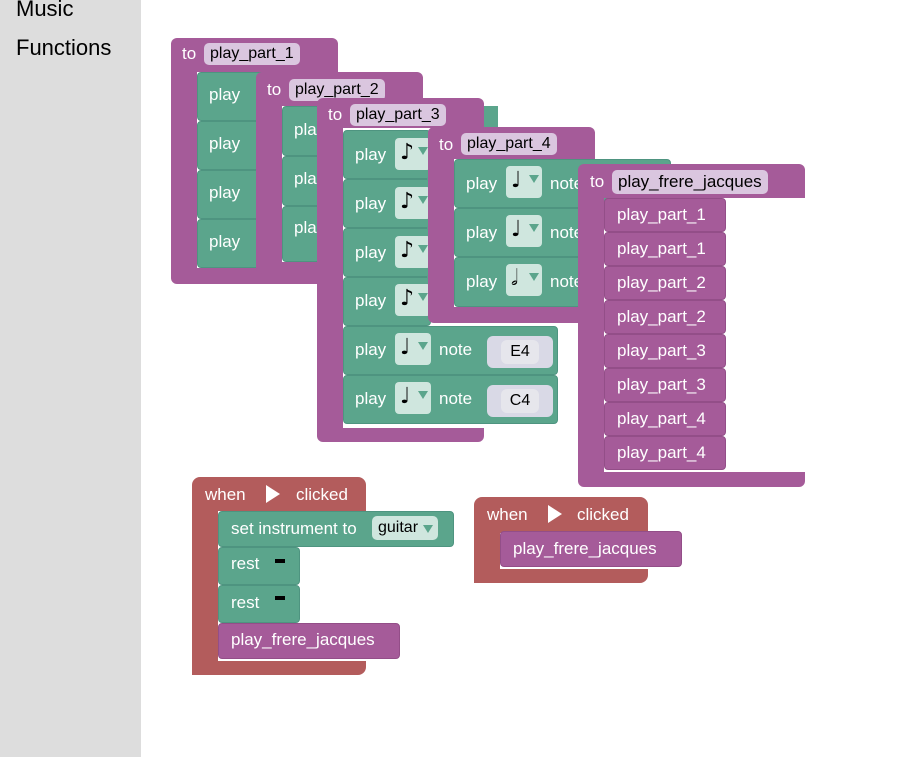  Describe the element at coordinates (509, 144) in the screenshot. I see `proc-name-field: play_part_4` at that location.